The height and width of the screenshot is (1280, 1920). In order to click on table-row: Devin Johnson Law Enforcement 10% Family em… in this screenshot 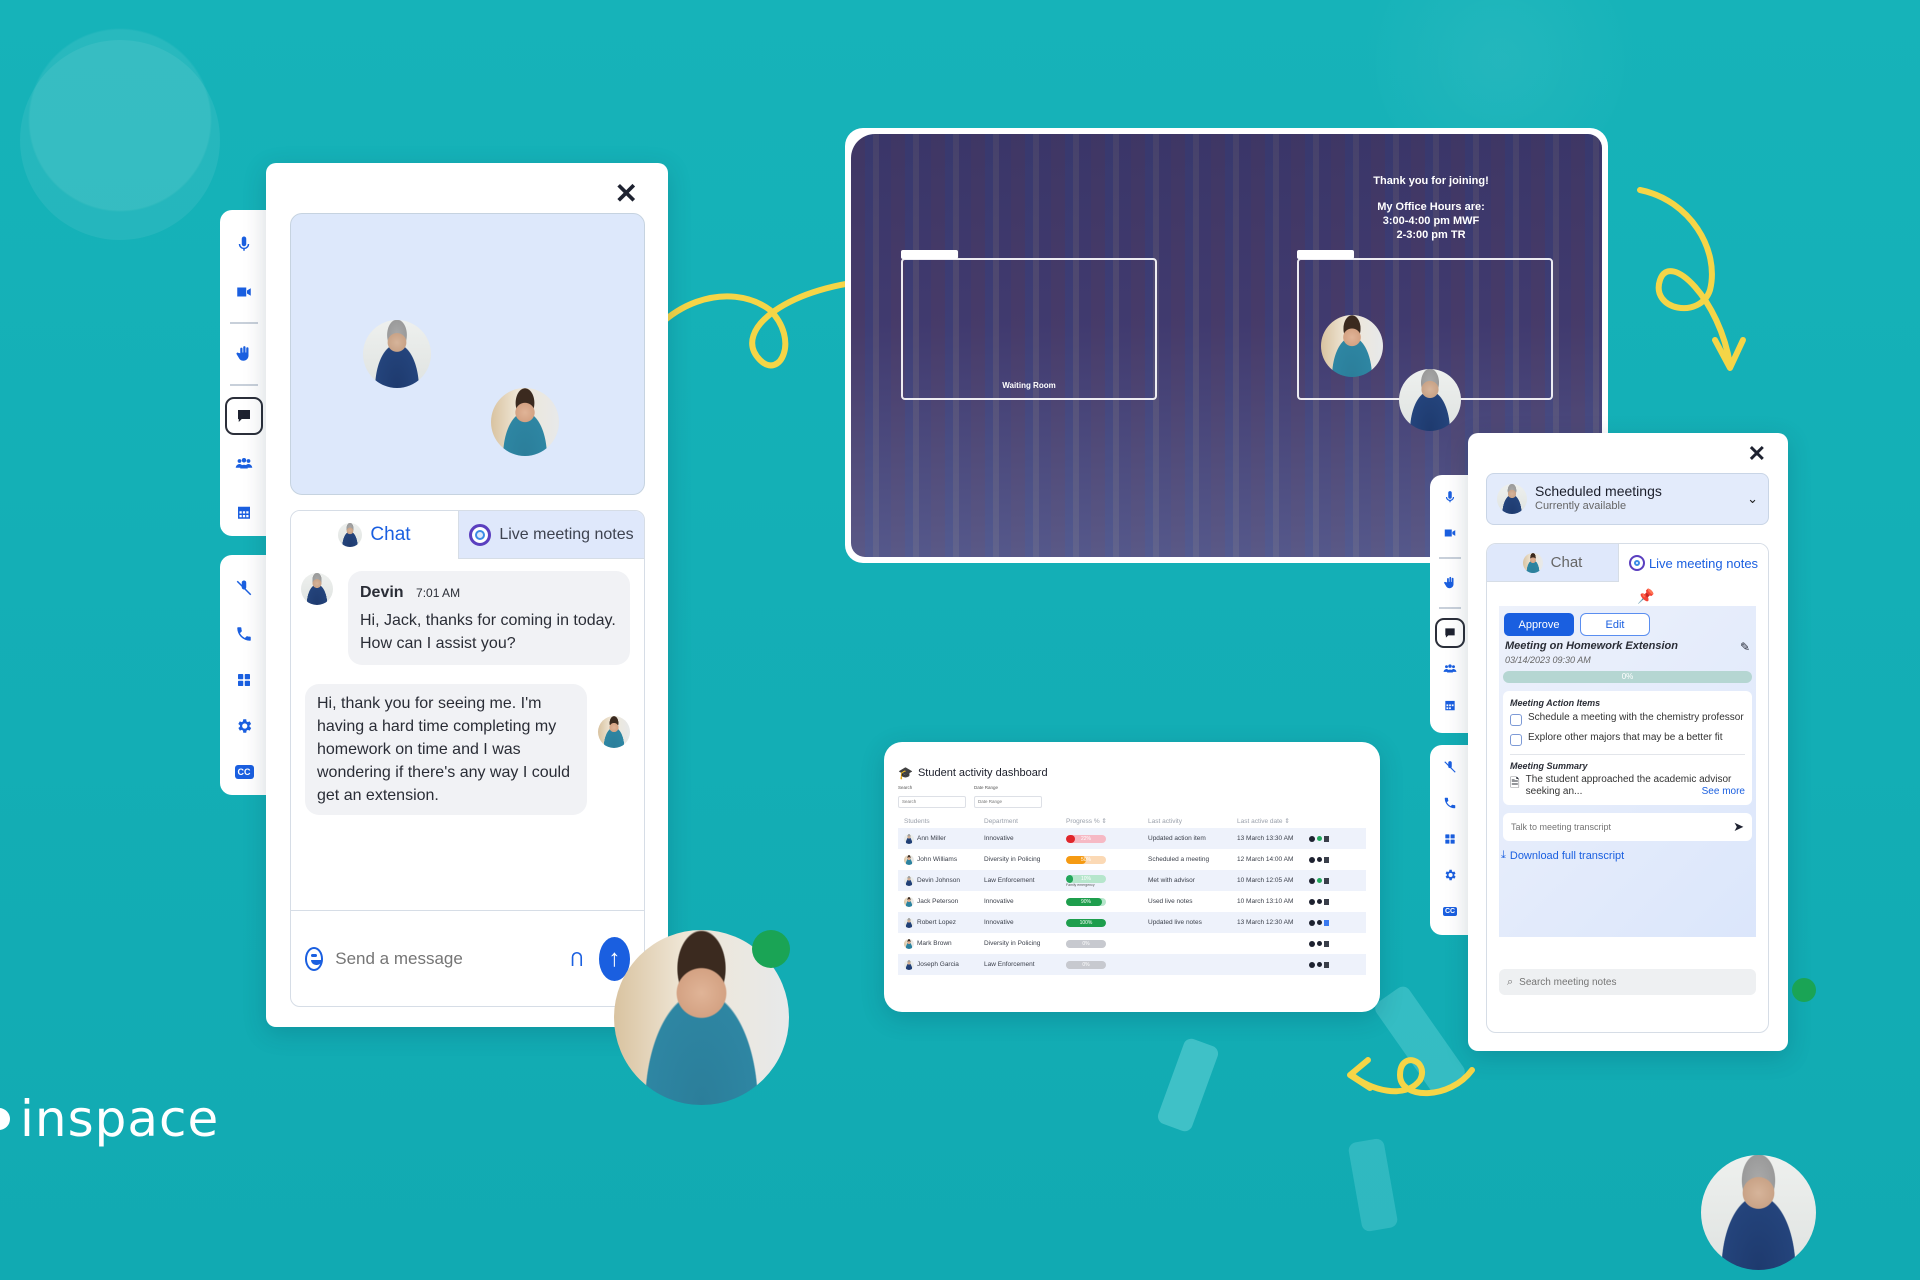, I will do `click(1132, 880)`.